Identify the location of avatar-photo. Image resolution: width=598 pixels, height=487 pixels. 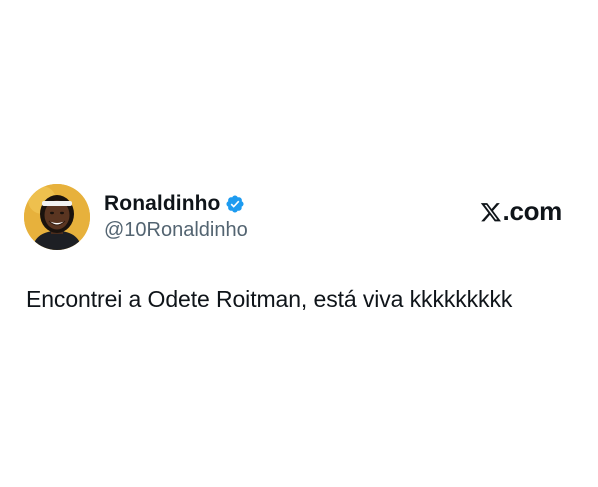
(57, 217).